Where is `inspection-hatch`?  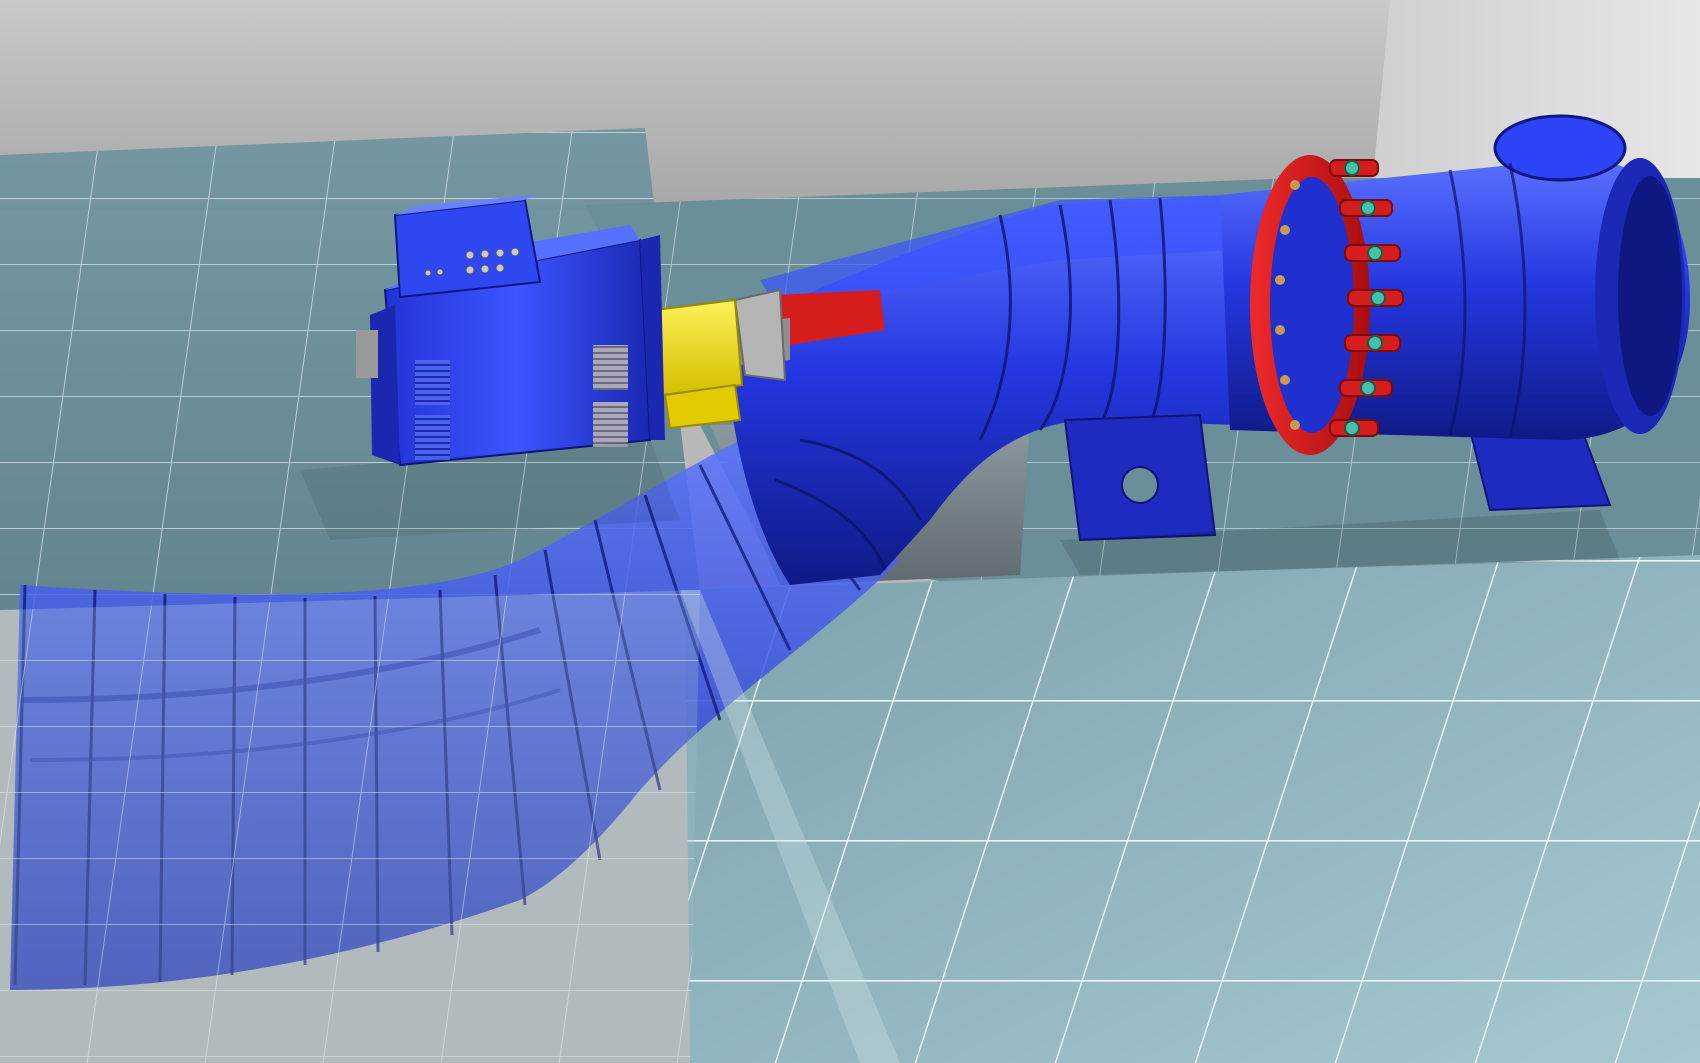 inspection-hatch is located at coordinates (1560, 148).